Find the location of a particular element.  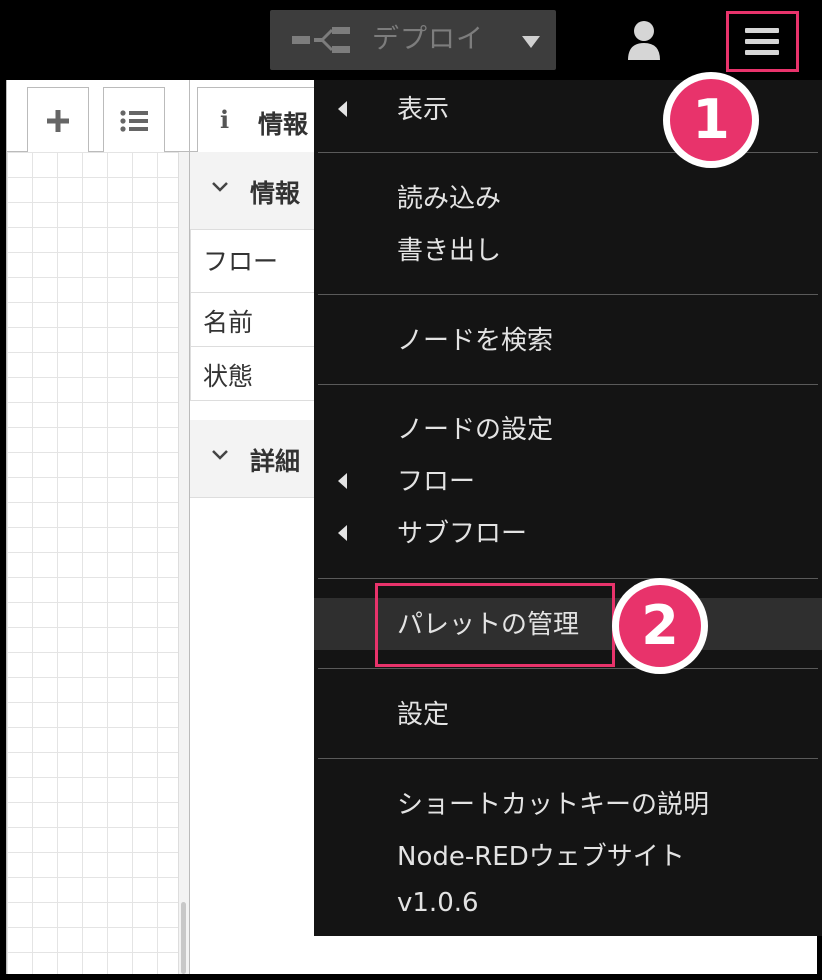

section-detail-label: 詳細 is located at coordinates (275, 461).